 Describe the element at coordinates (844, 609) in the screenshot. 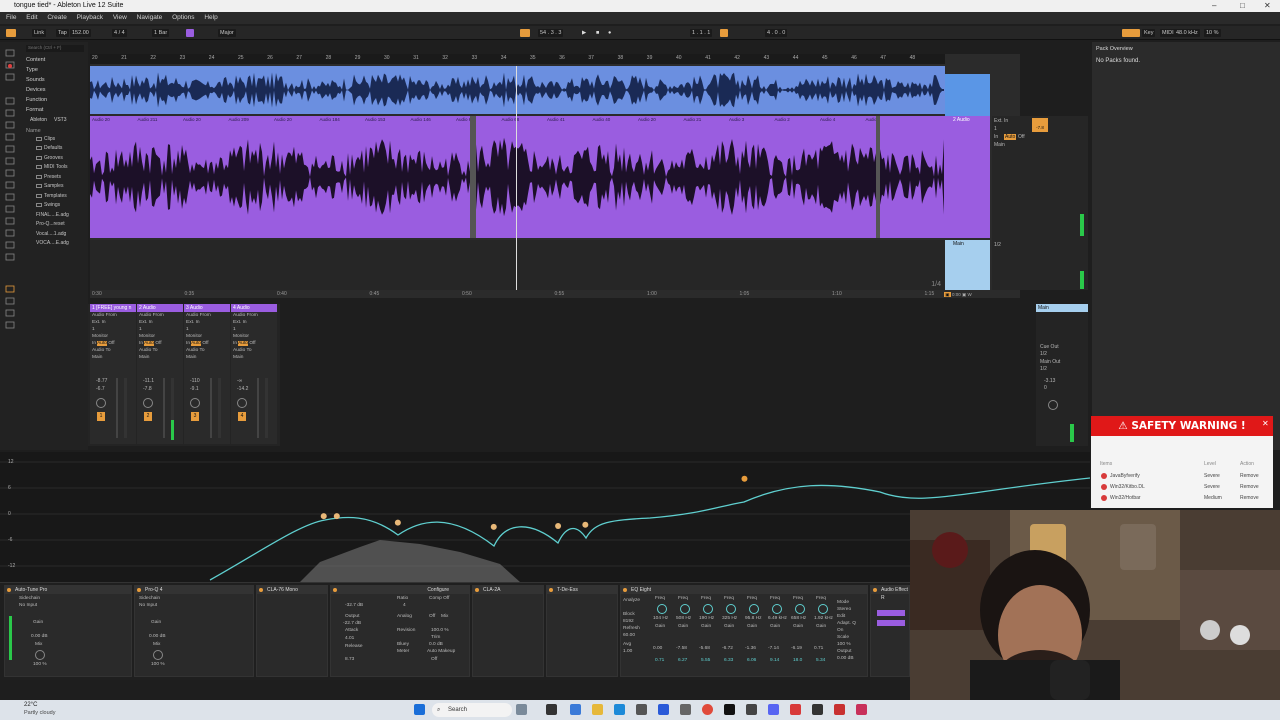

I see `eq8-param: Stereo` at that location.